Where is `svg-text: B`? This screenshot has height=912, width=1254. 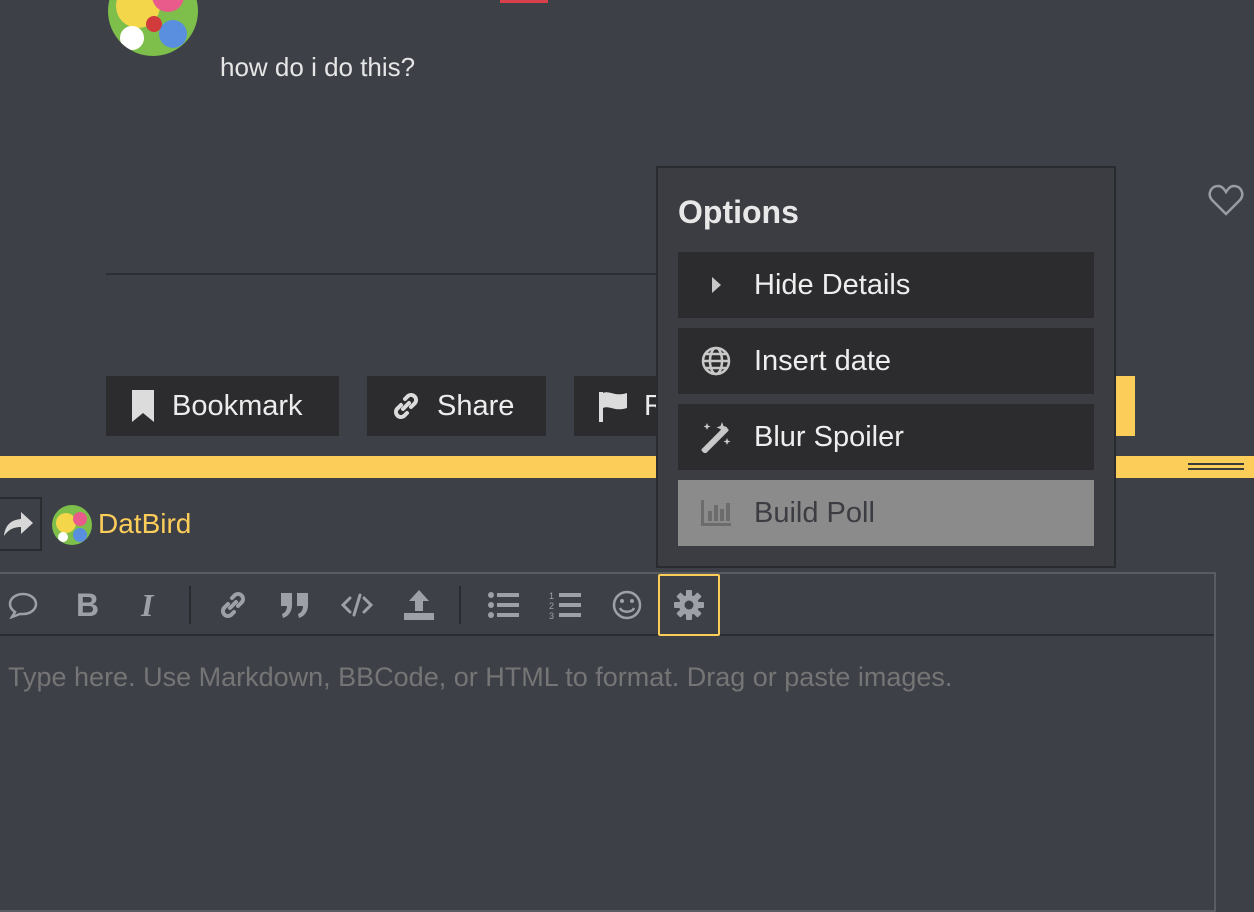 svg-text: B is located at coordinates (87, 605).